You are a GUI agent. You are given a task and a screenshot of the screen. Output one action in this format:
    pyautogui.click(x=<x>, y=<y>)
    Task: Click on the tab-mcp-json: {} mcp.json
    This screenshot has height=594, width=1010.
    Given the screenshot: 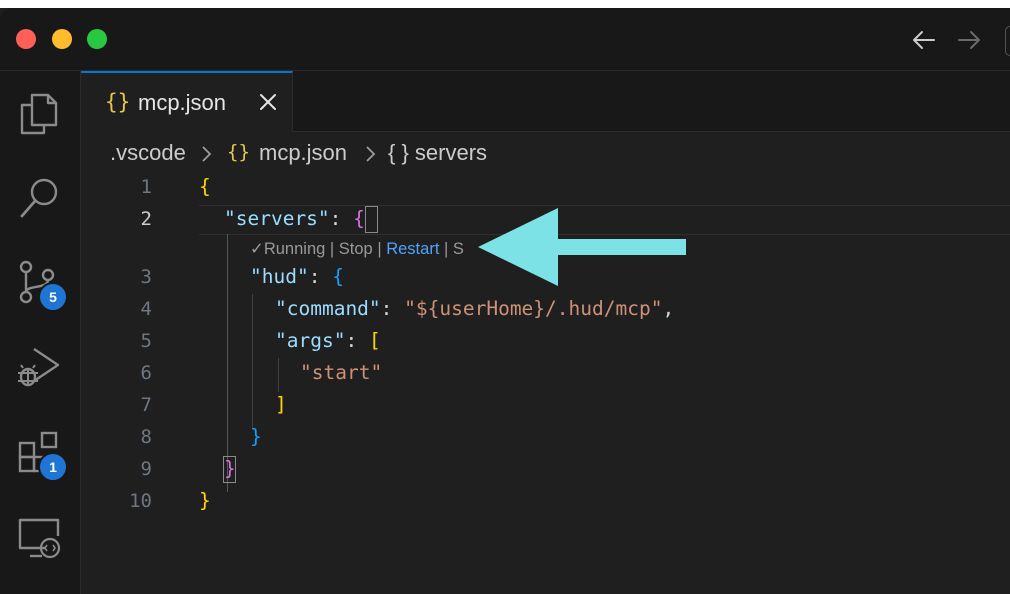 What is the action you would take?
    pyautogui.click(x=187, y=101)
    